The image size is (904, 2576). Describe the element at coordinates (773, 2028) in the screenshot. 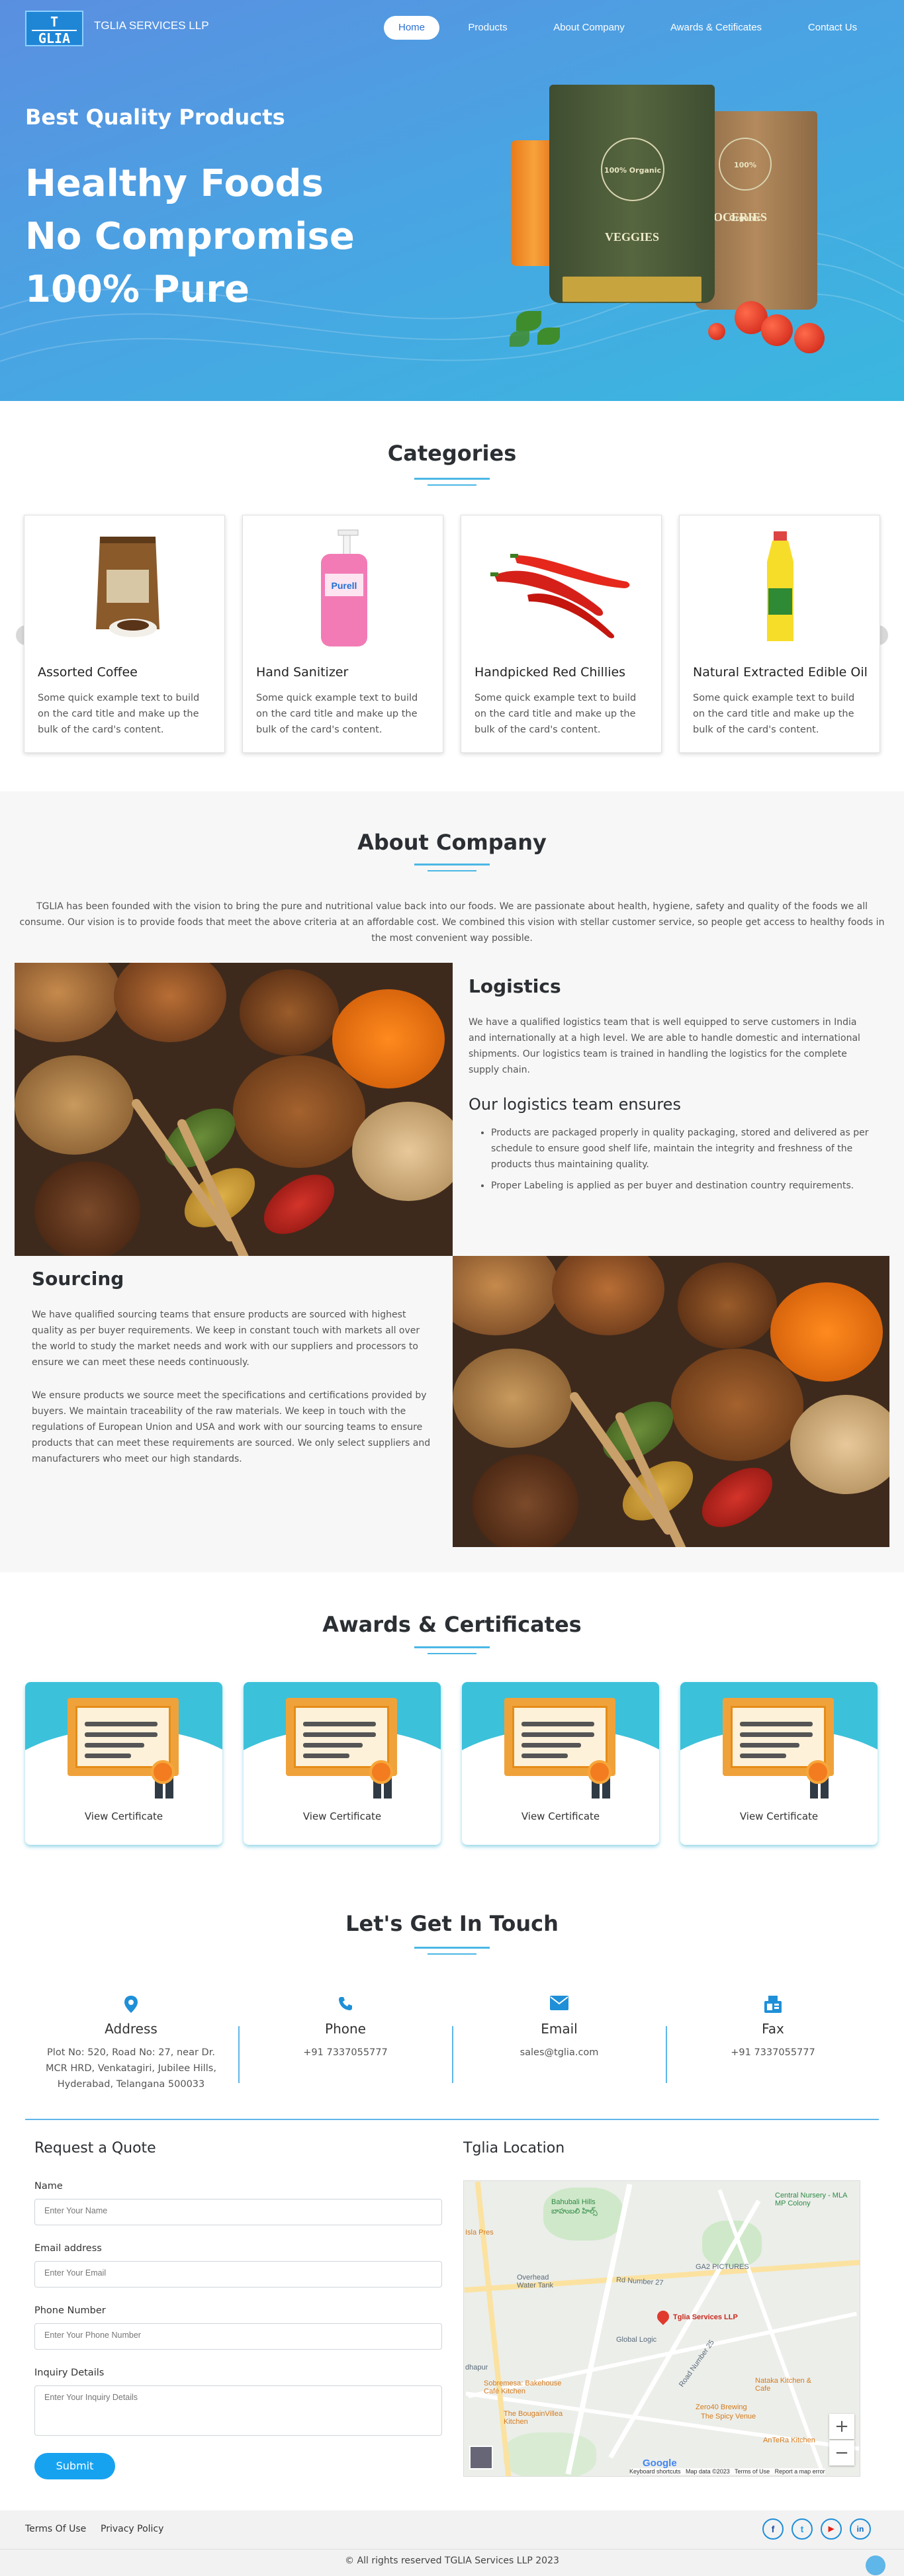

I see `contact-fax: Fax +91 7337055777` at that location.